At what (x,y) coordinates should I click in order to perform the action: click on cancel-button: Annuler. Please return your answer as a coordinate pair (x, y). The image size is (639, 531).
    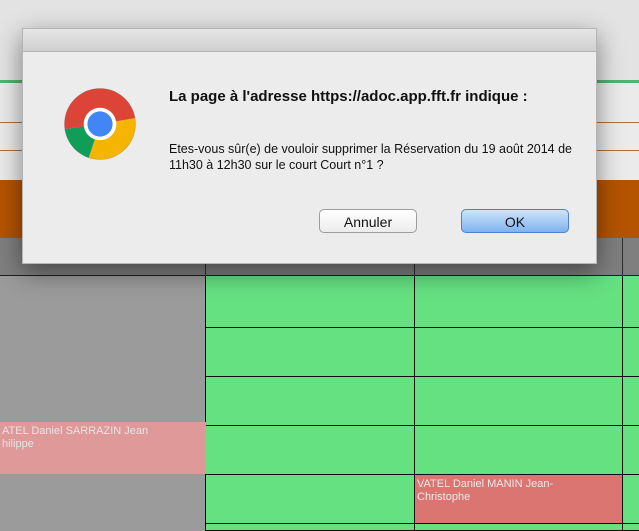
    Looking at the image, I should click on (368, 221).